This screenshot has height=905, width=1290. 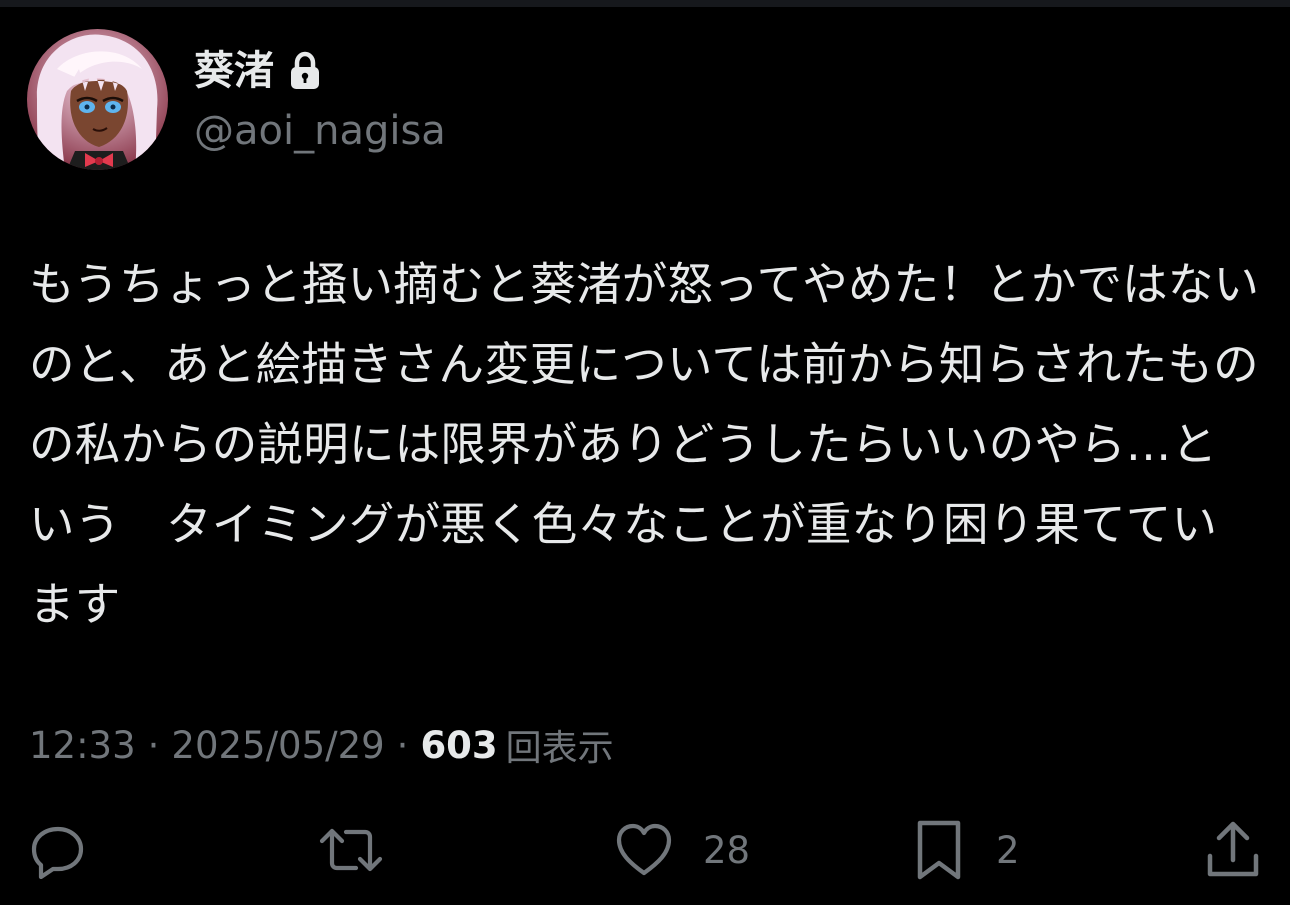 What do you see at coordinates (644, 849) in the screenshot?
I see `heart-icon` at bounding box center [644, 849].